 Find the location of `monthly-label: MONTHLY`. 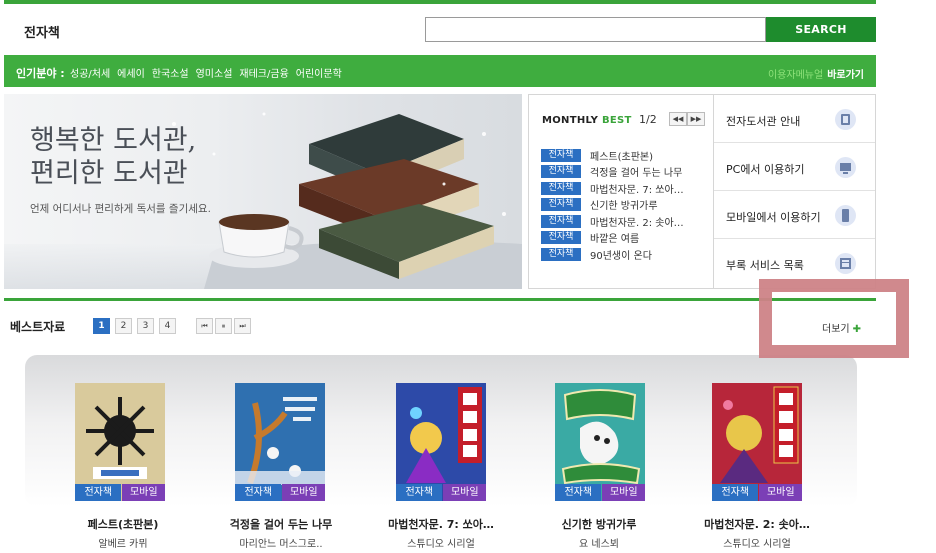

monthly-label: MONTHLY is located at coordinates (570, 120).